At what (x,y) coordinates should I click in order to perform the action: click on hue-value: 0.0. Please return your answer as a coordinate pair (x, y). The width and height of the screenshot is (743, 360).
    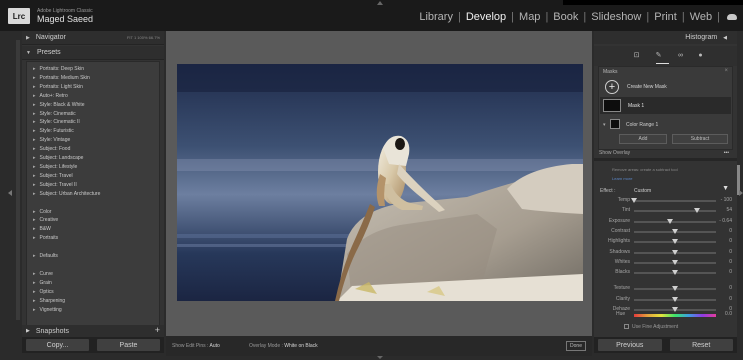
    Looking at the image, I should click on (728, 314).